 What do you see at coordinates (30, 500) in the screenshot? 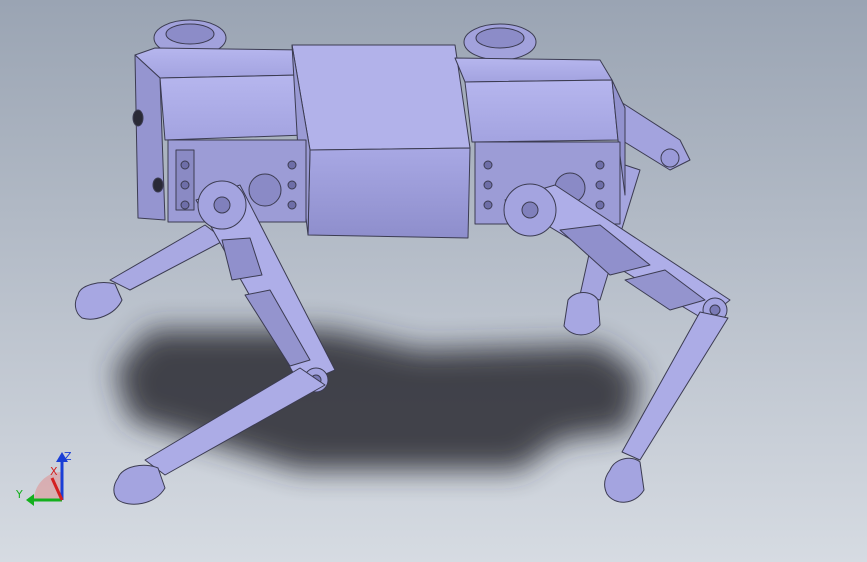
I see `y-axis-arrowhead` at bounding box center [30, 500].